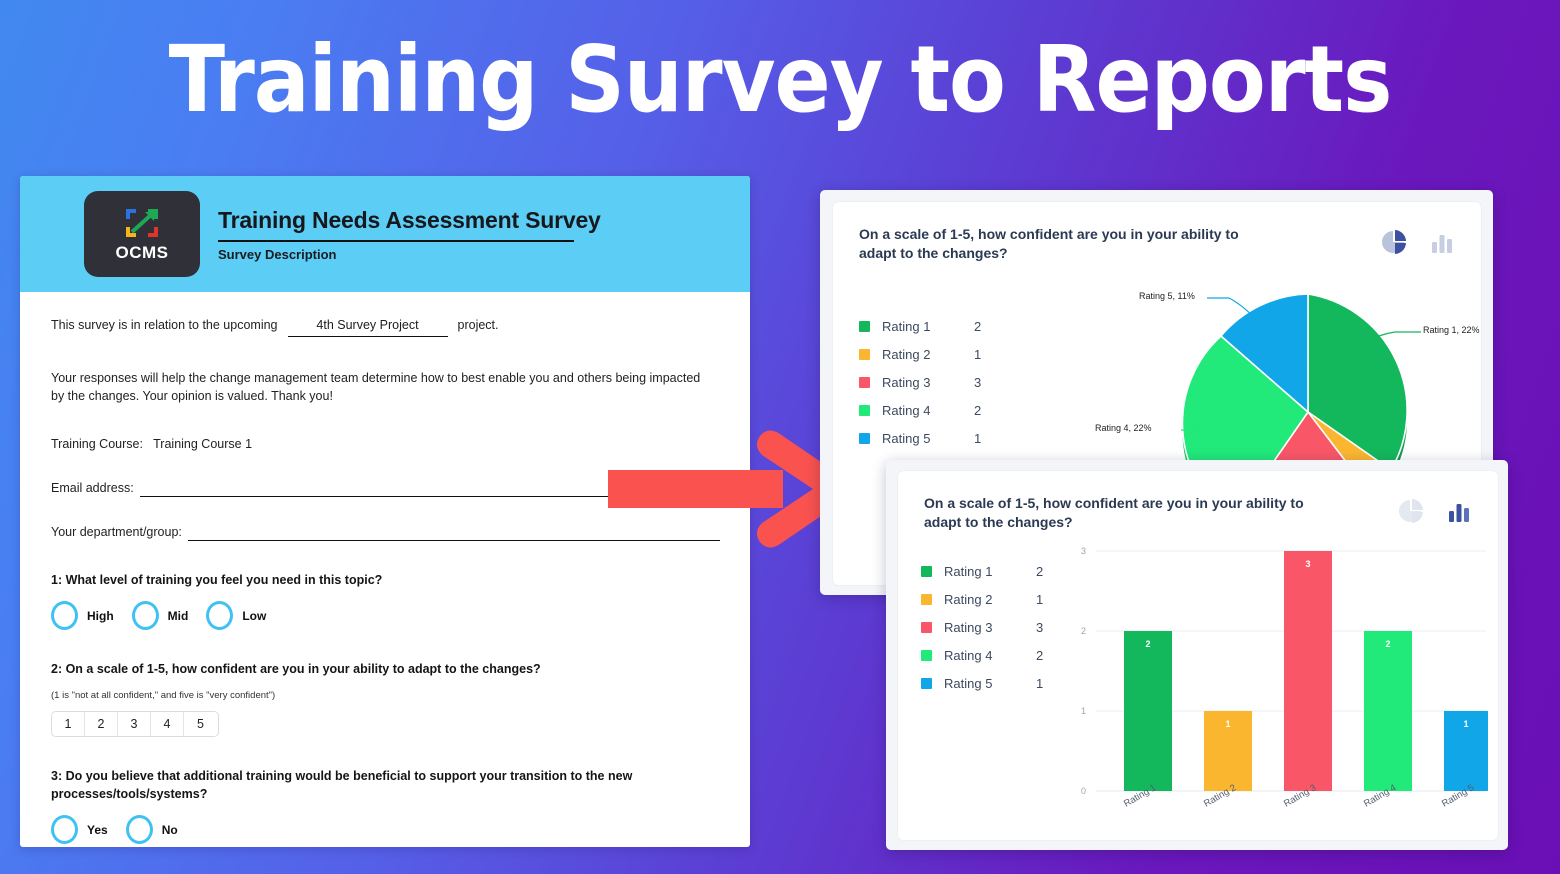 This screenshot has height=874, width=1560. What do you see at coordinates (97, 829) in the screenshot?
I see `option-label: Yes` at bounding box center [97, 829].